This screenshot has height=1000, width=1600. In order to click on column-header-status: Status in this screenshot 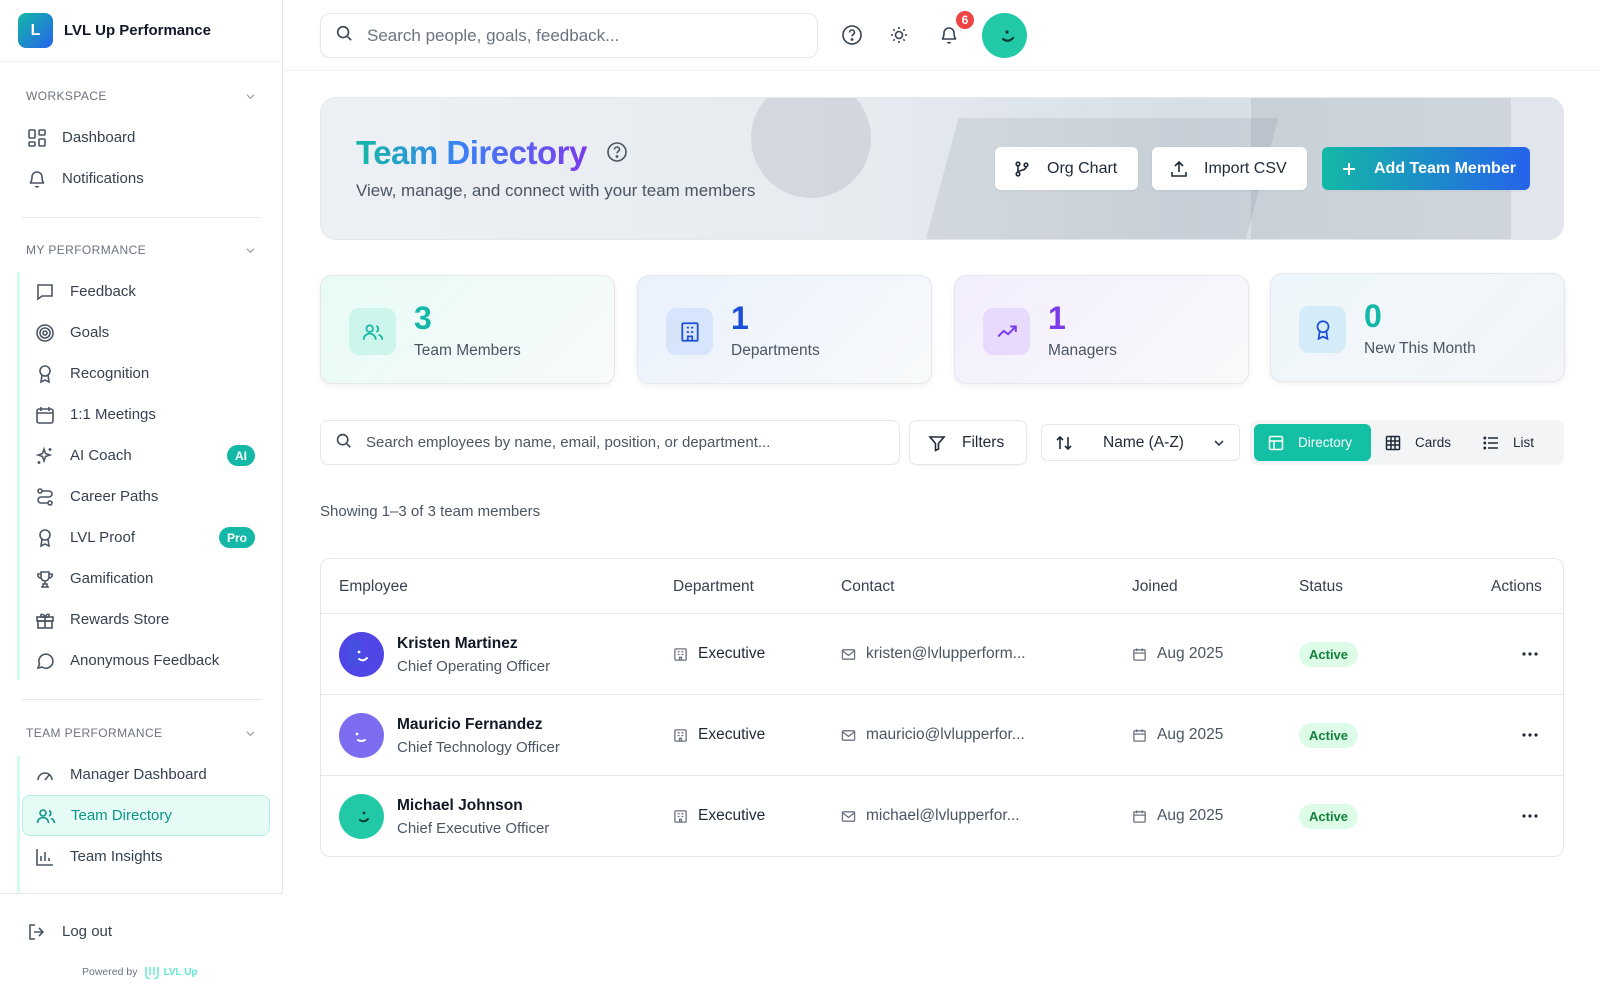, I will do `click(1321, 587)`.